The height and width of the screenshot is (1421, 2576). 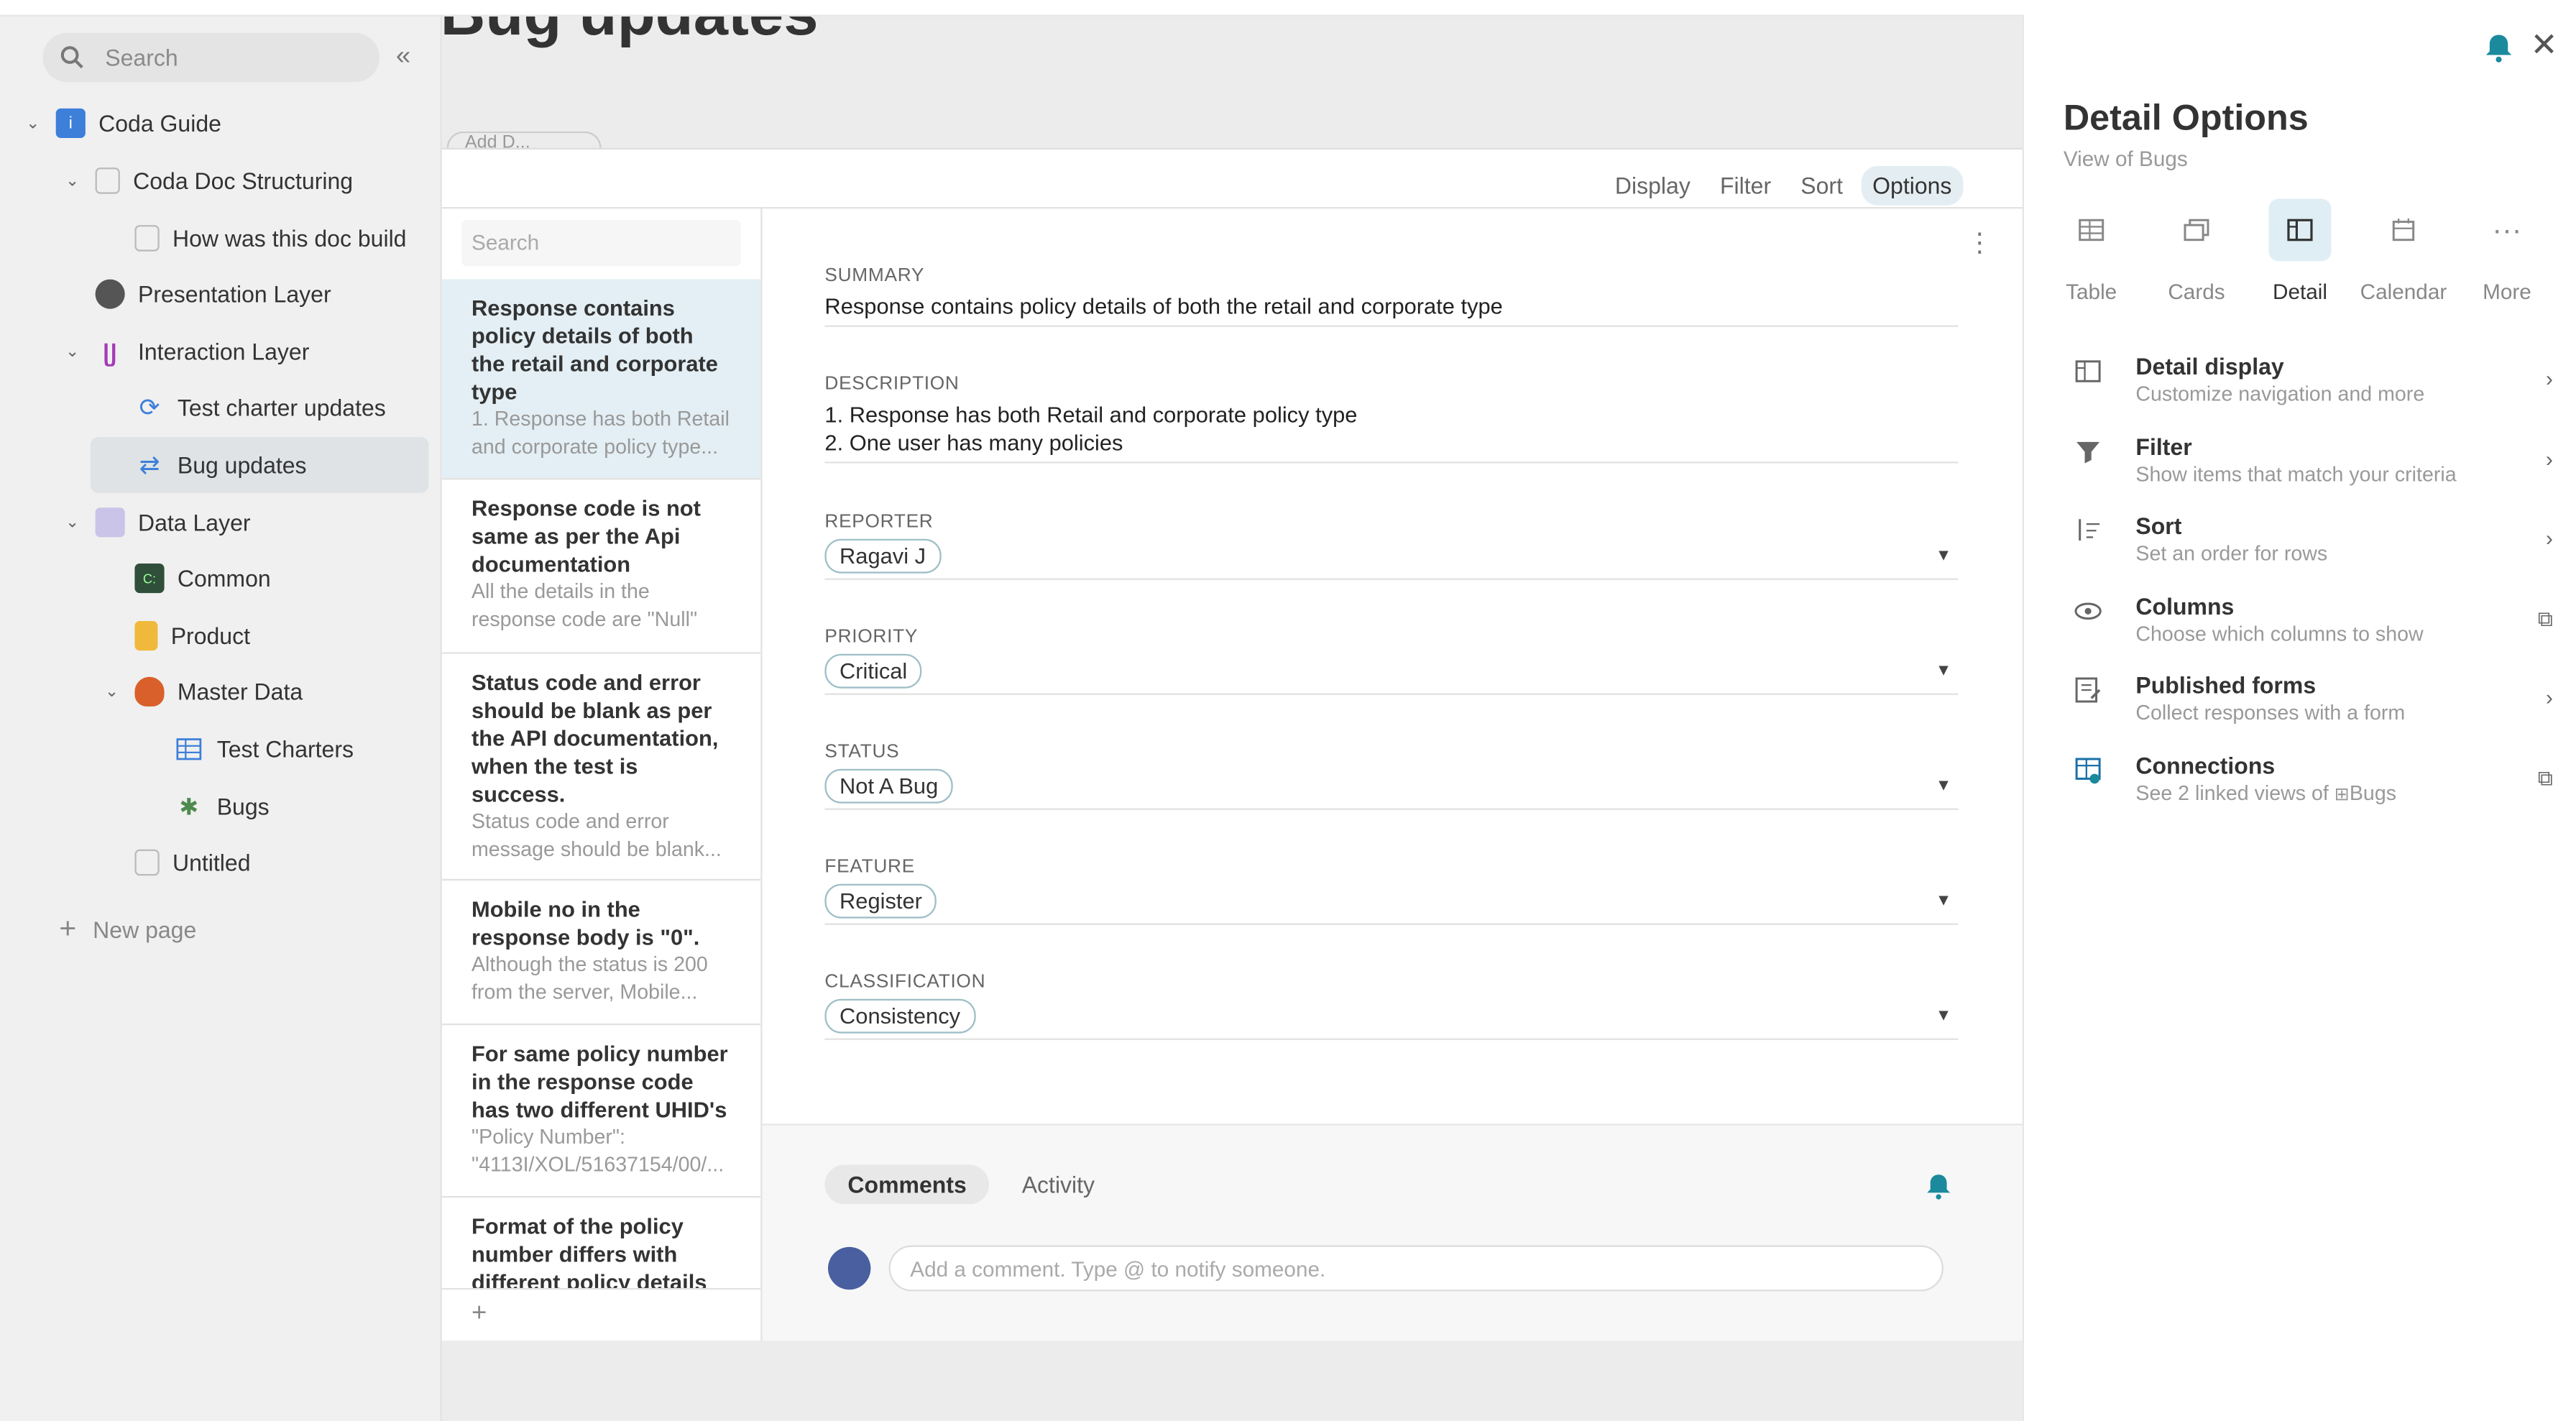 I want to click on view-type-label: More, so click(x=2507, y=291).